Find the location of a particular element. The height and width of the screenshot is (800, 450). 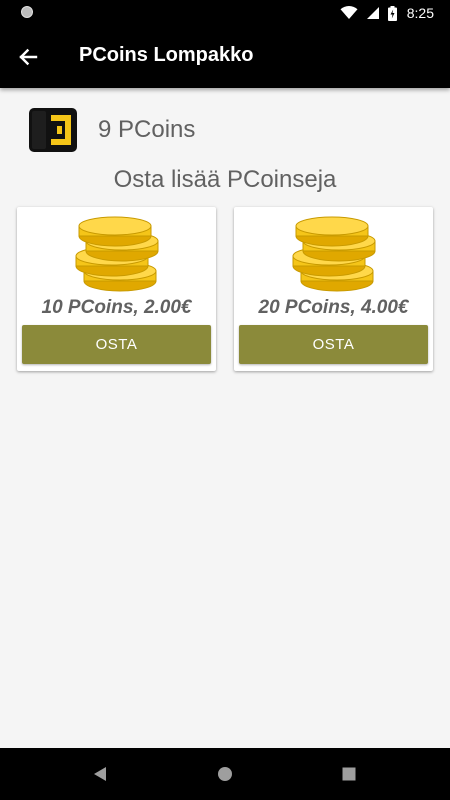

back-button is located at coordinates (28, 57).